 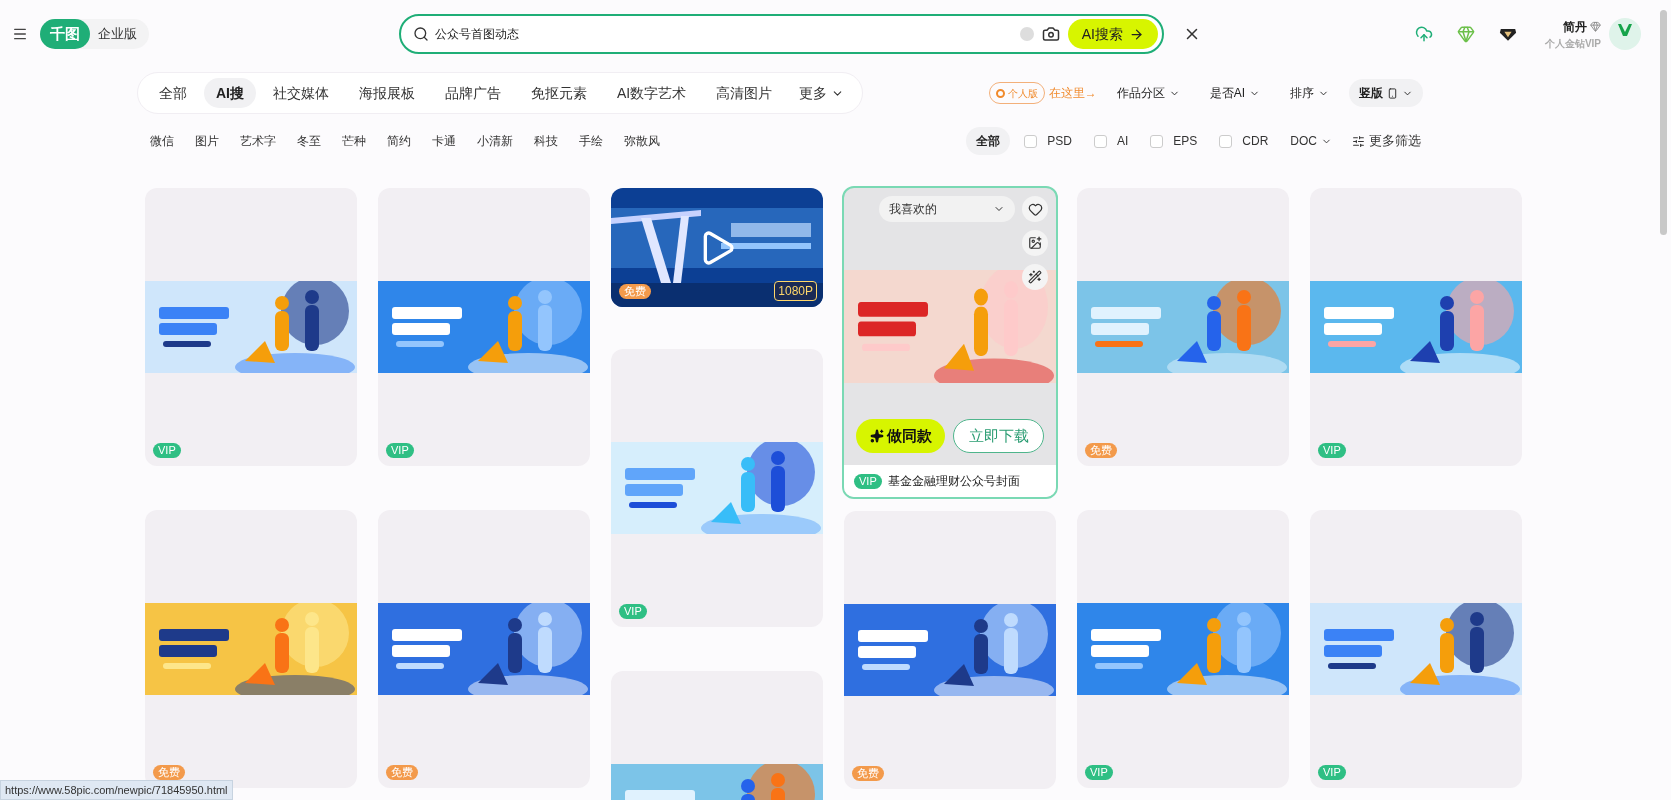 I want to click on checkbox-label: EPS, so click(x=1185, y=141).